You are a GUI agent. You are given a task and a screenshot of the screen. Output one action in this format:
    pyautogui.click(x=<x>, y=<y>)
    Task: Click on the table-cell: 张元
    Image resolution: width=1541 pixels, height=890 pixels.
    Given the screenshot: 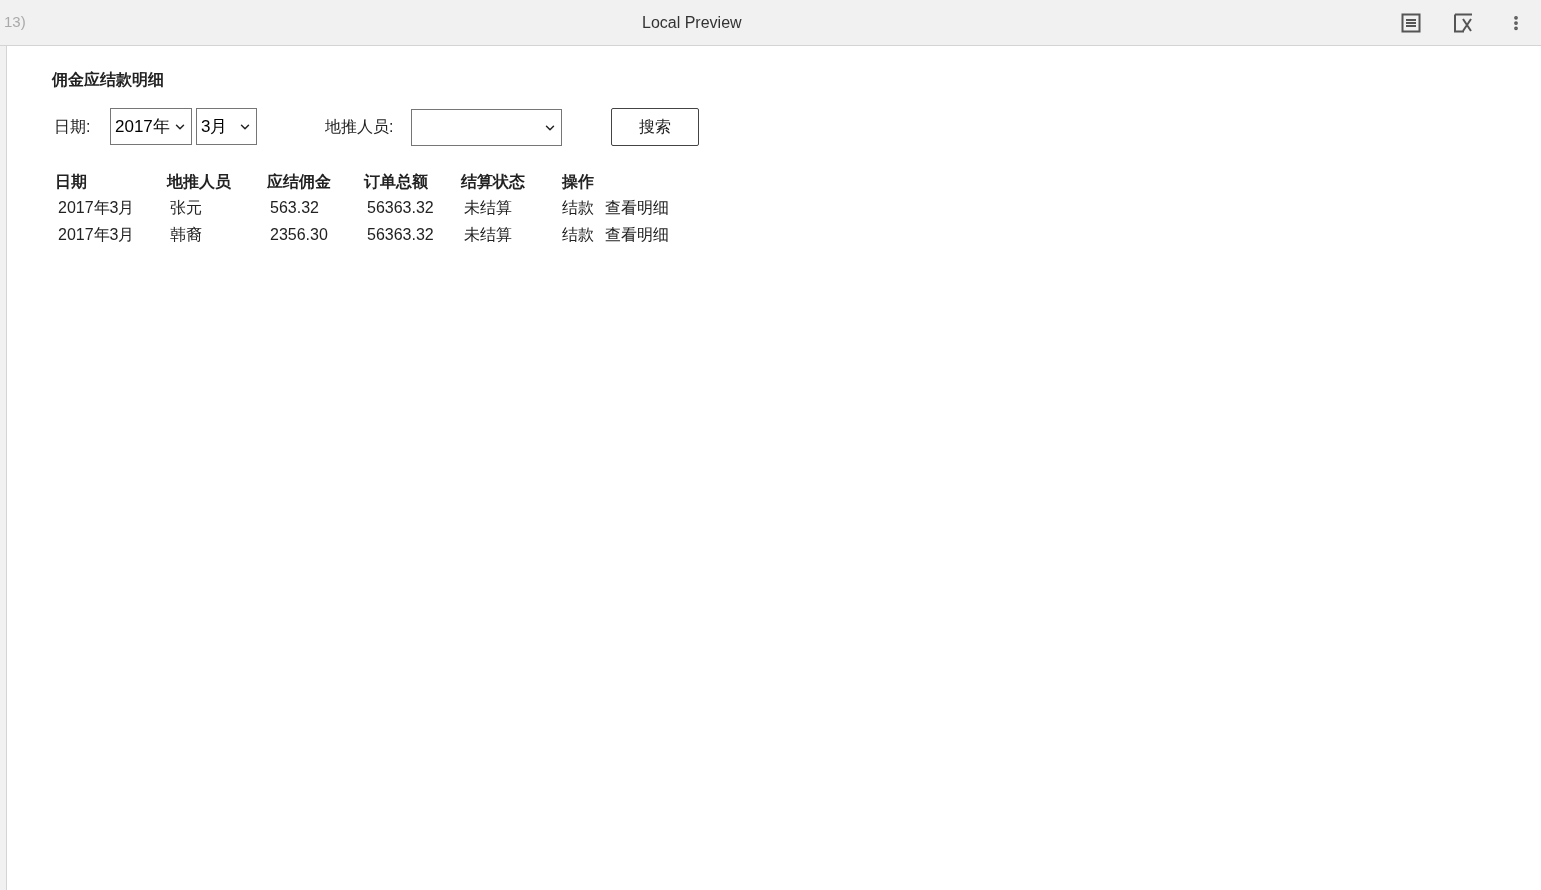 What is the action you would take?
    pyautogui.click(x=186, y=207)
    